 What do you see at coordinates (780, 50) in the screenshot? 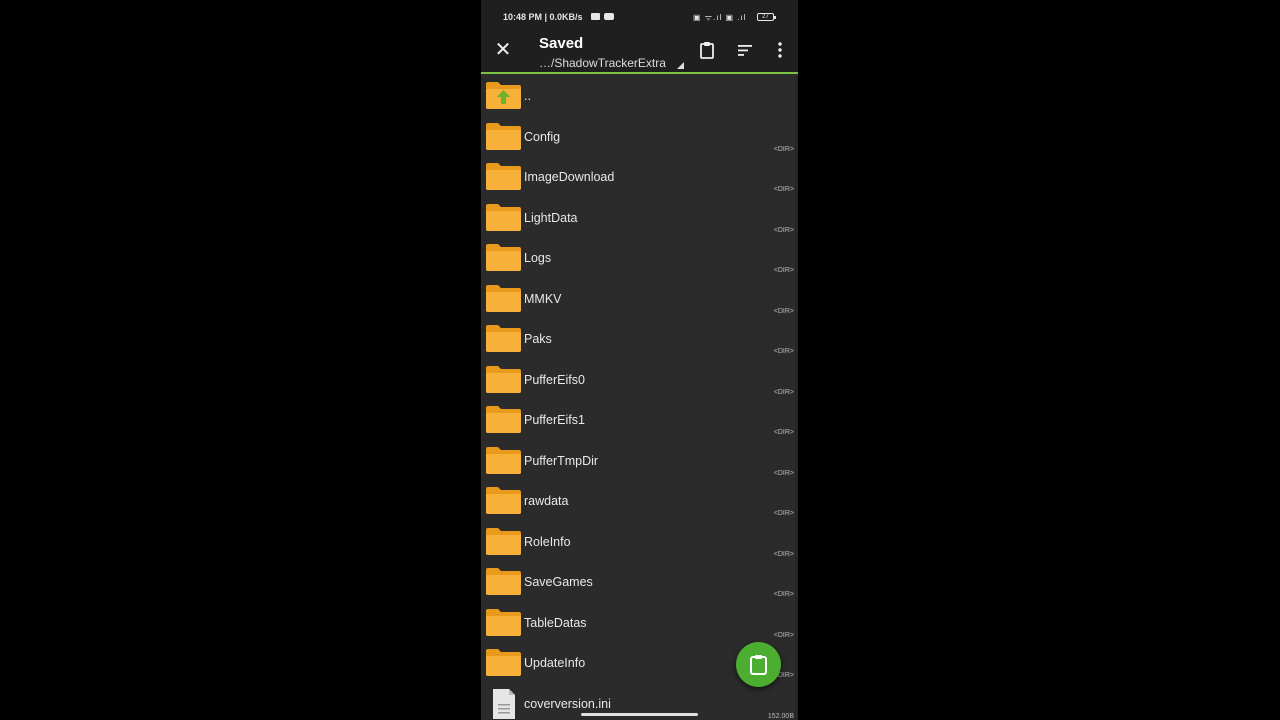
I see `more-vertical-icon` at bounding box center [780, 50].